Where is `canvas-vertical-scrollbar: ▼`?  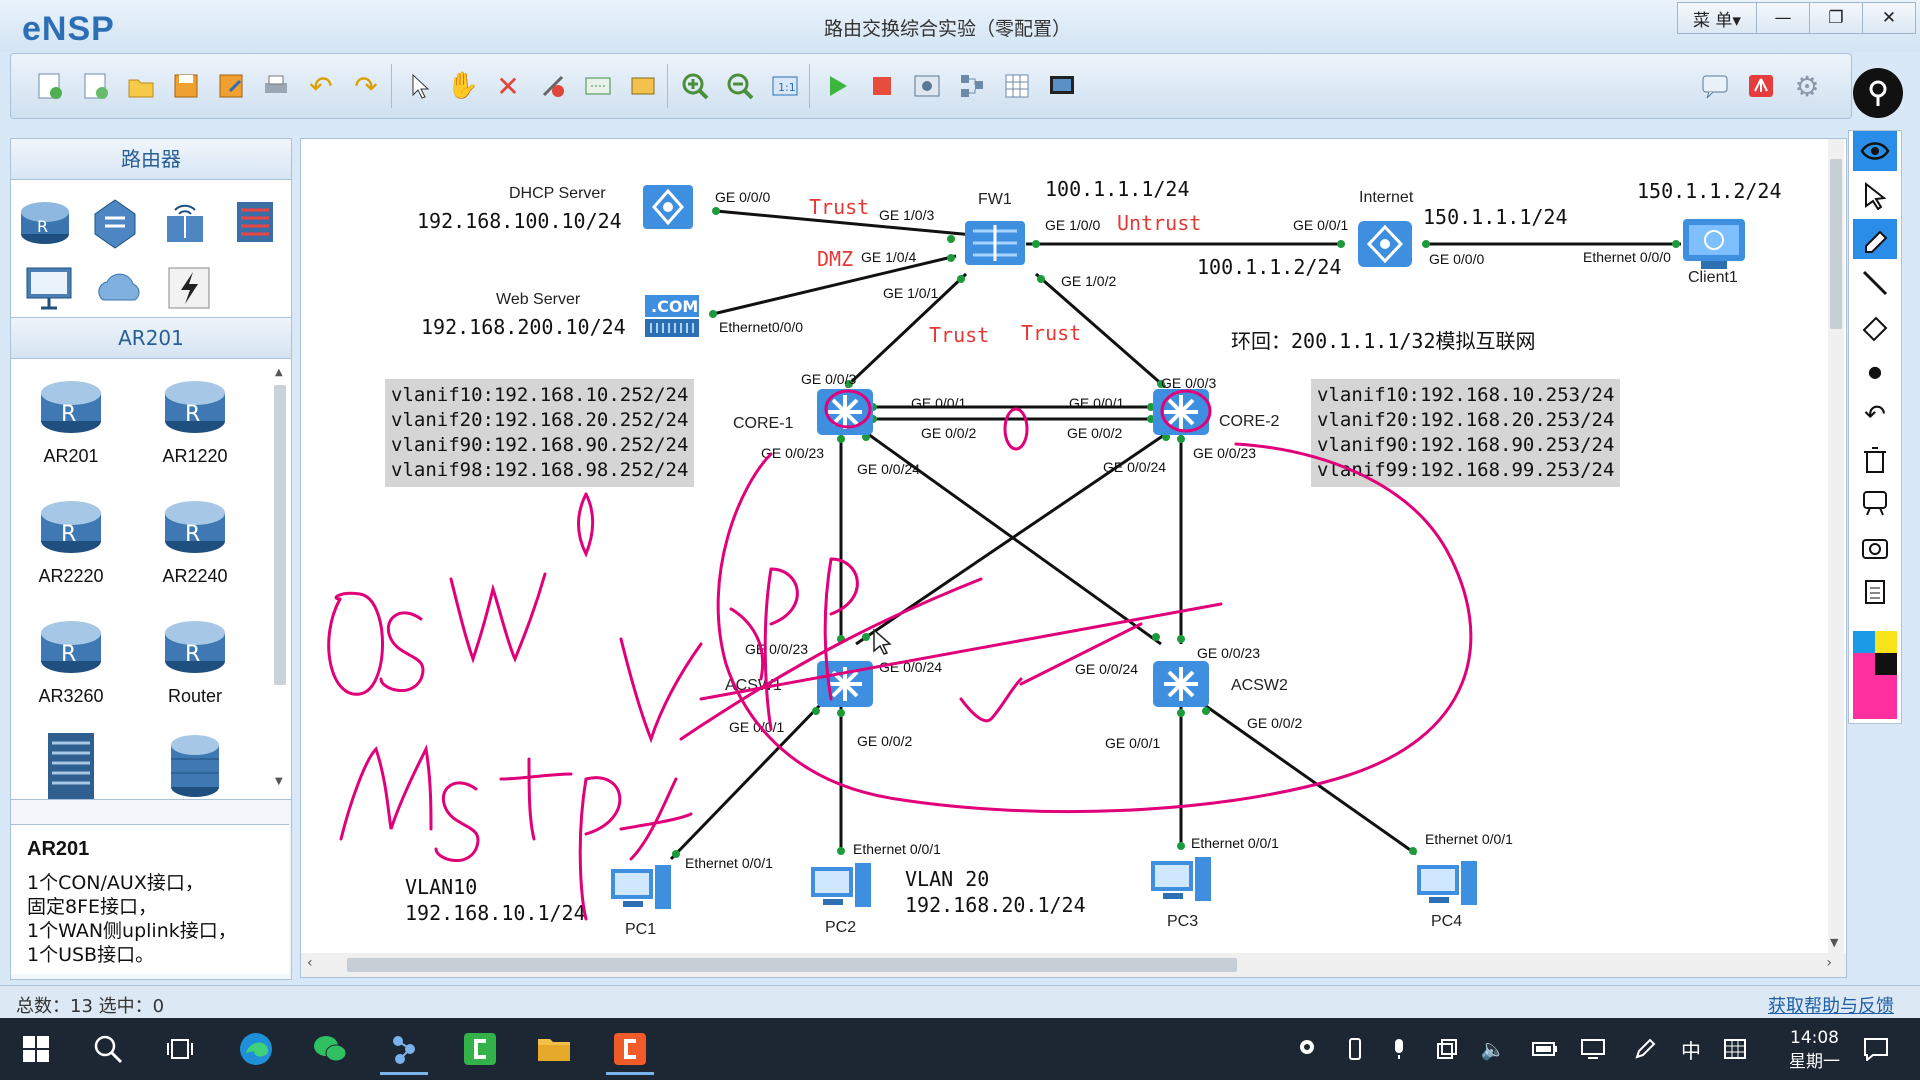 canvas-vertical-scrollbar: ▼ is located at coordinates (1836, 546).